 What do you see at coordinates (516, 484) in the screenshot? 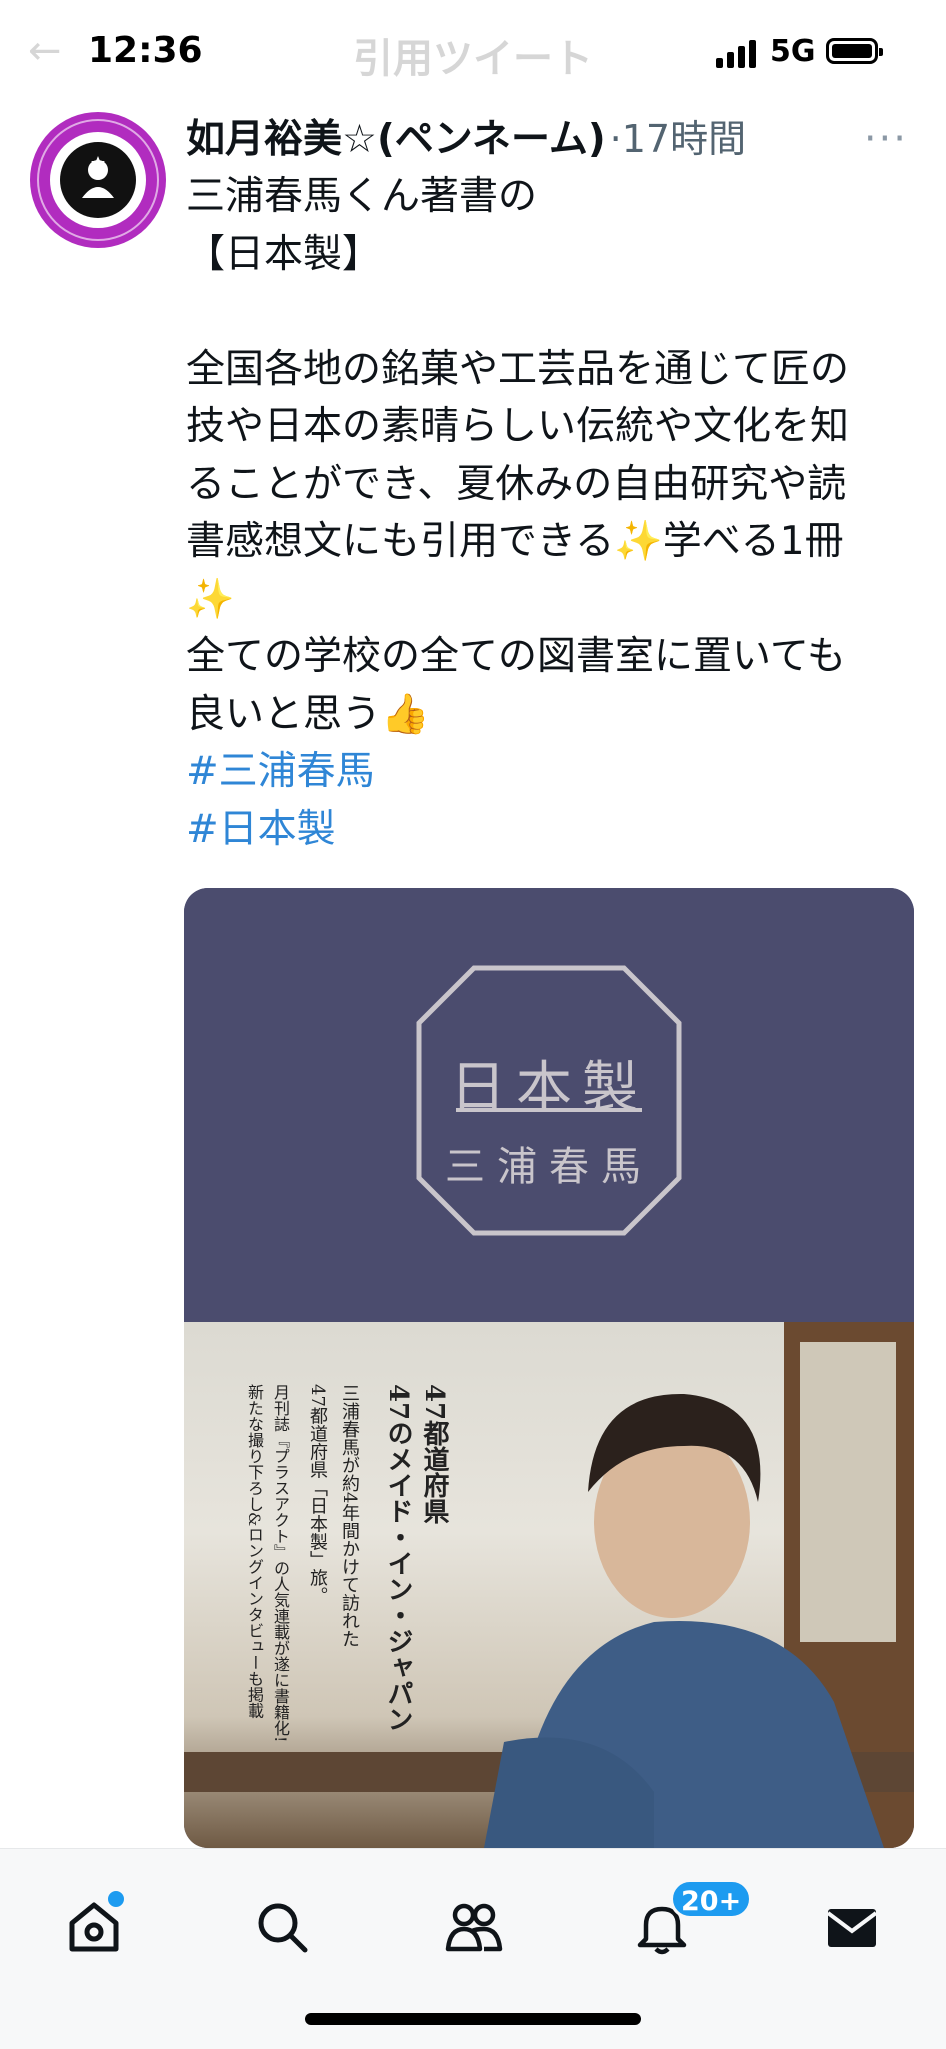
I see `tweet-line: ることができ、夏休みの自由研究や読` at bounding box center [516, 484].